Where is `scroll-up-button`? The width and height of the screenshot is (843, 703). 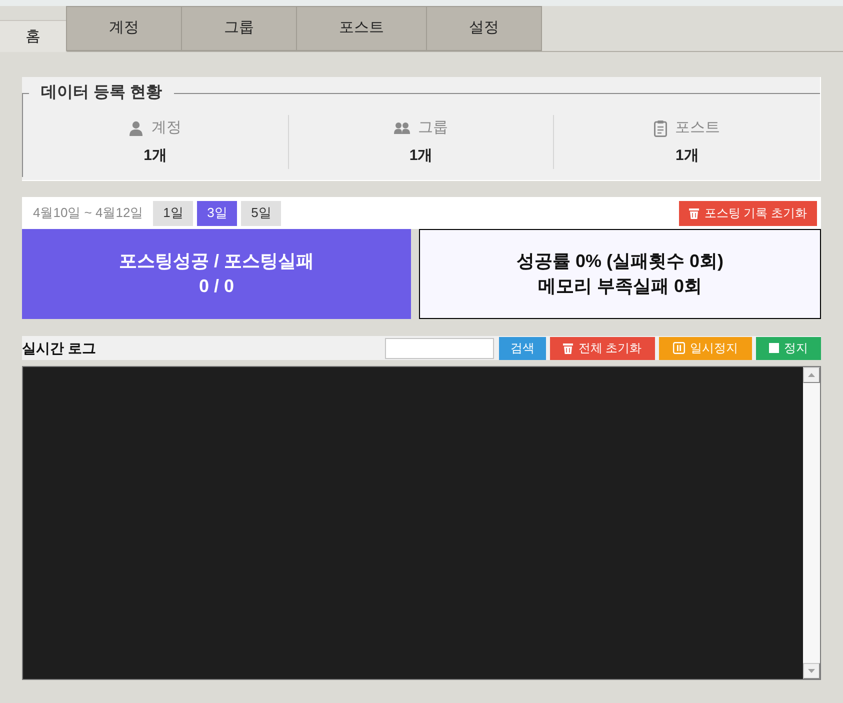 scroll-up-button is located at coordinates (811, 375).